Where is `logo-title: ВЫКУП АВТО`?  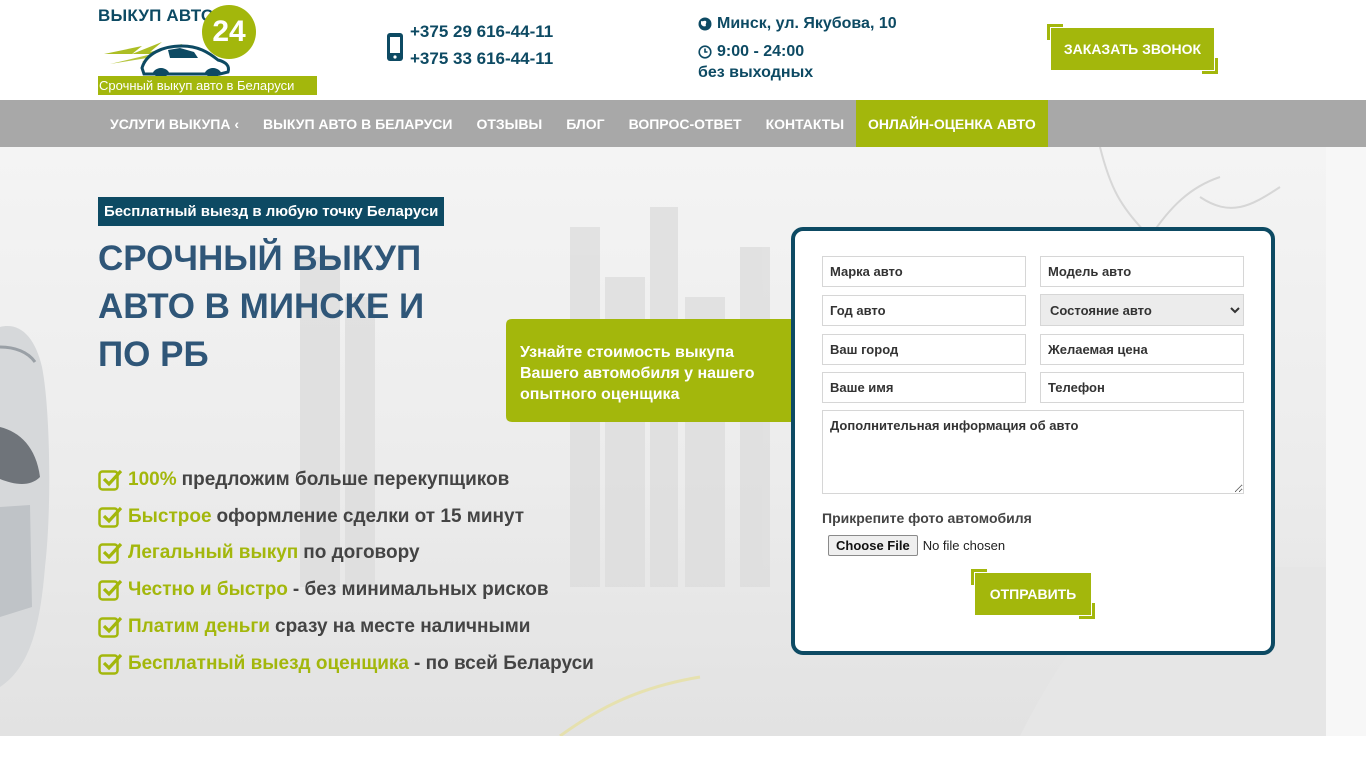
logo-title: ВЫКУП АВТО is located at coordinates (156, 15).